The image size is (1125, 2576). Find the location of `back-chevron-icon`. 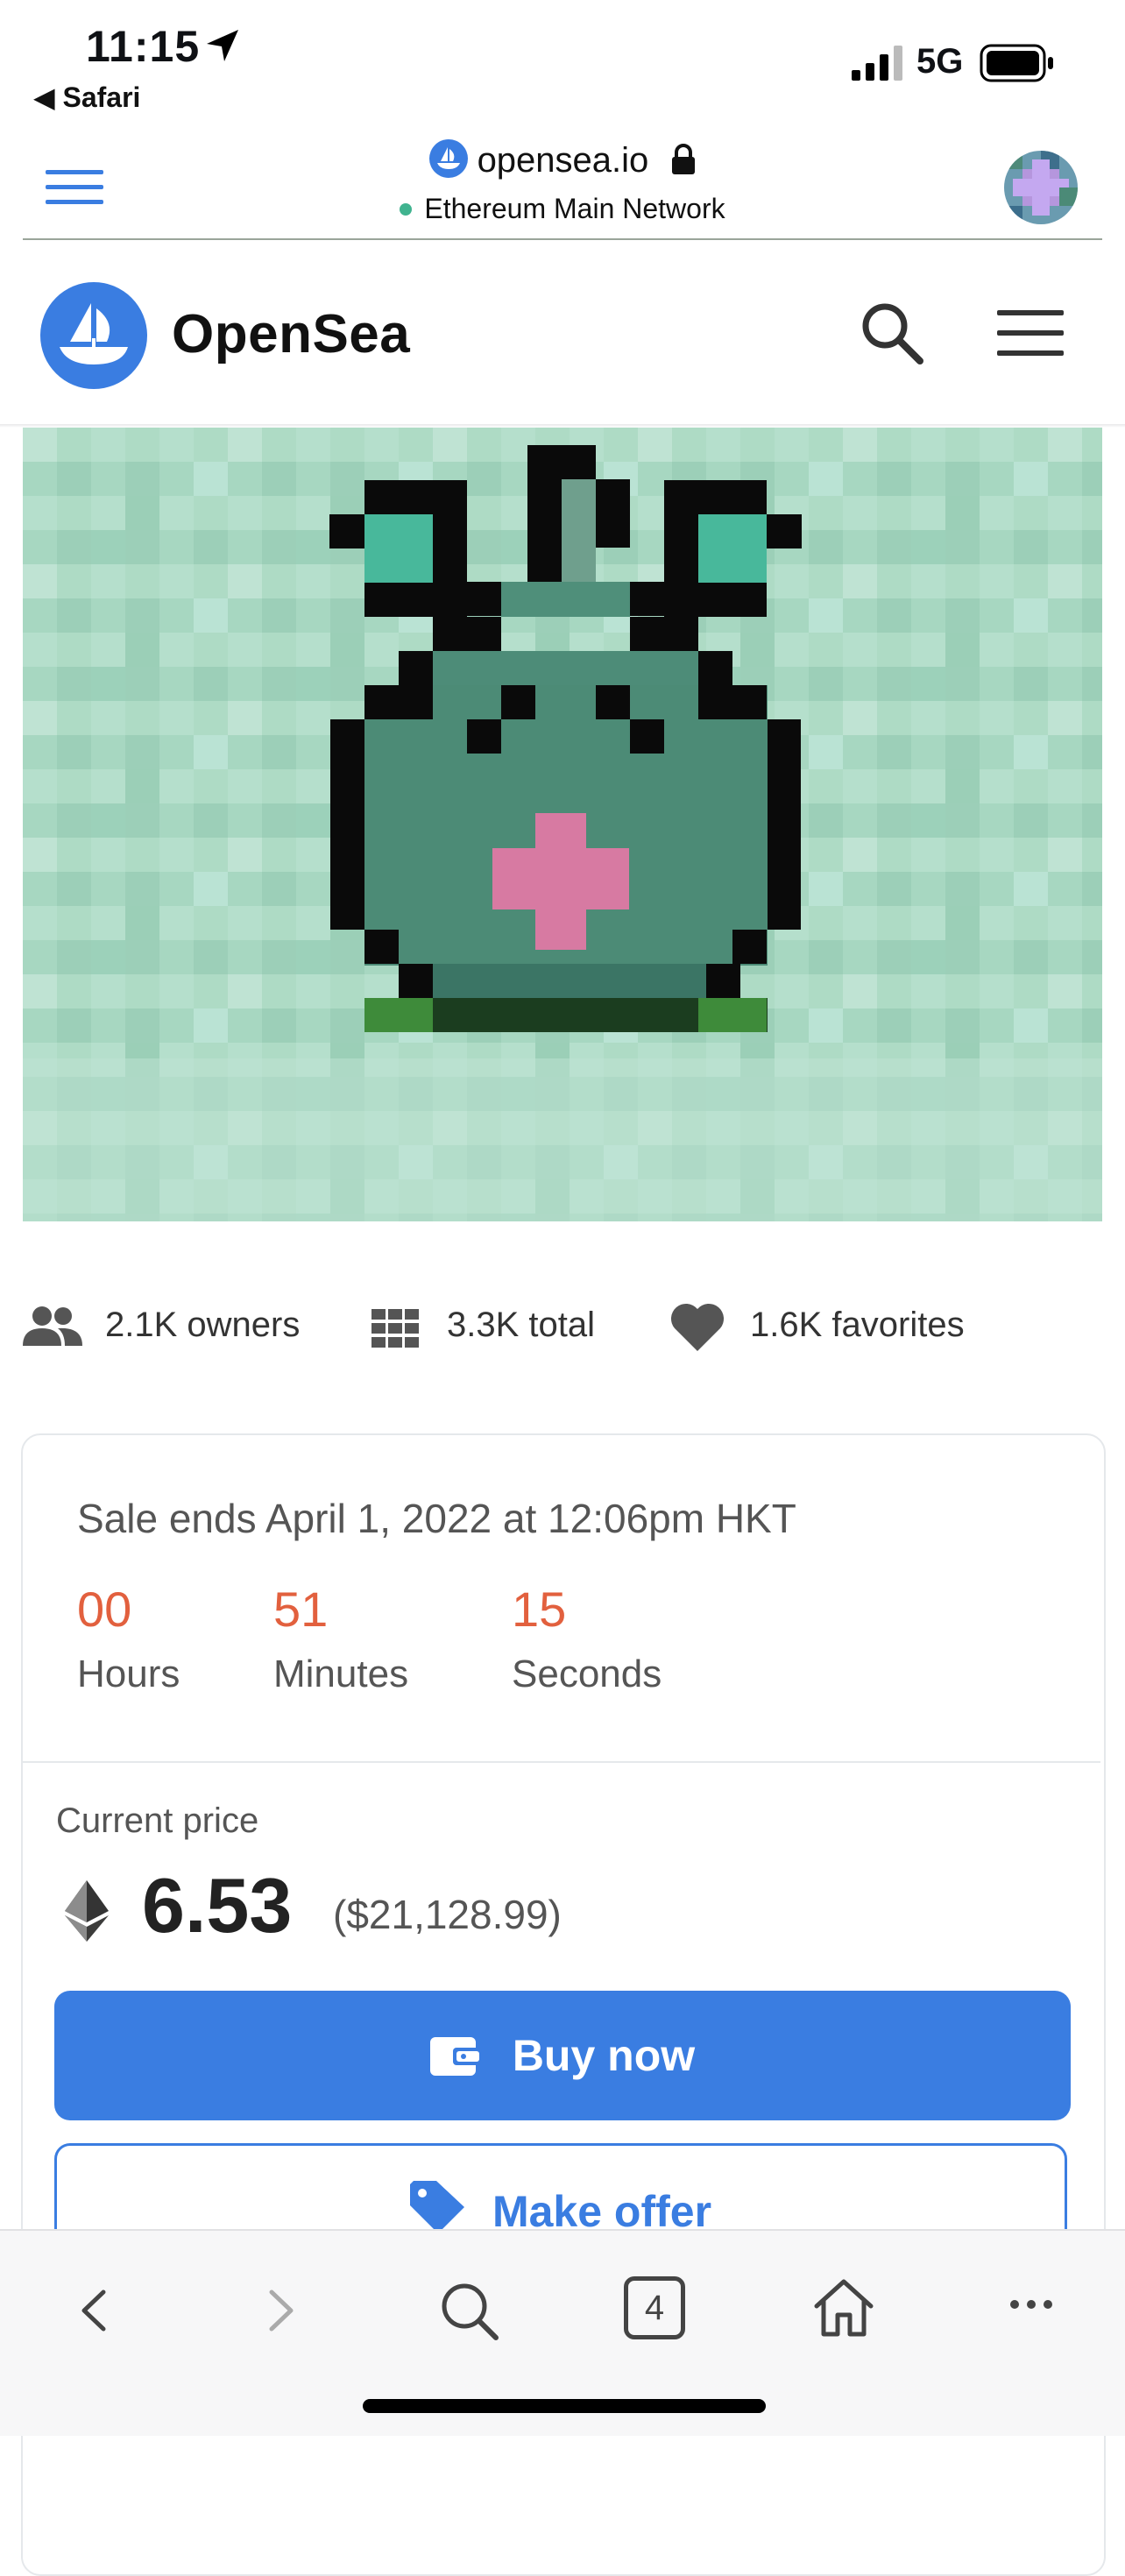

back-chevron-icon is located at coordinates (94, 2310).